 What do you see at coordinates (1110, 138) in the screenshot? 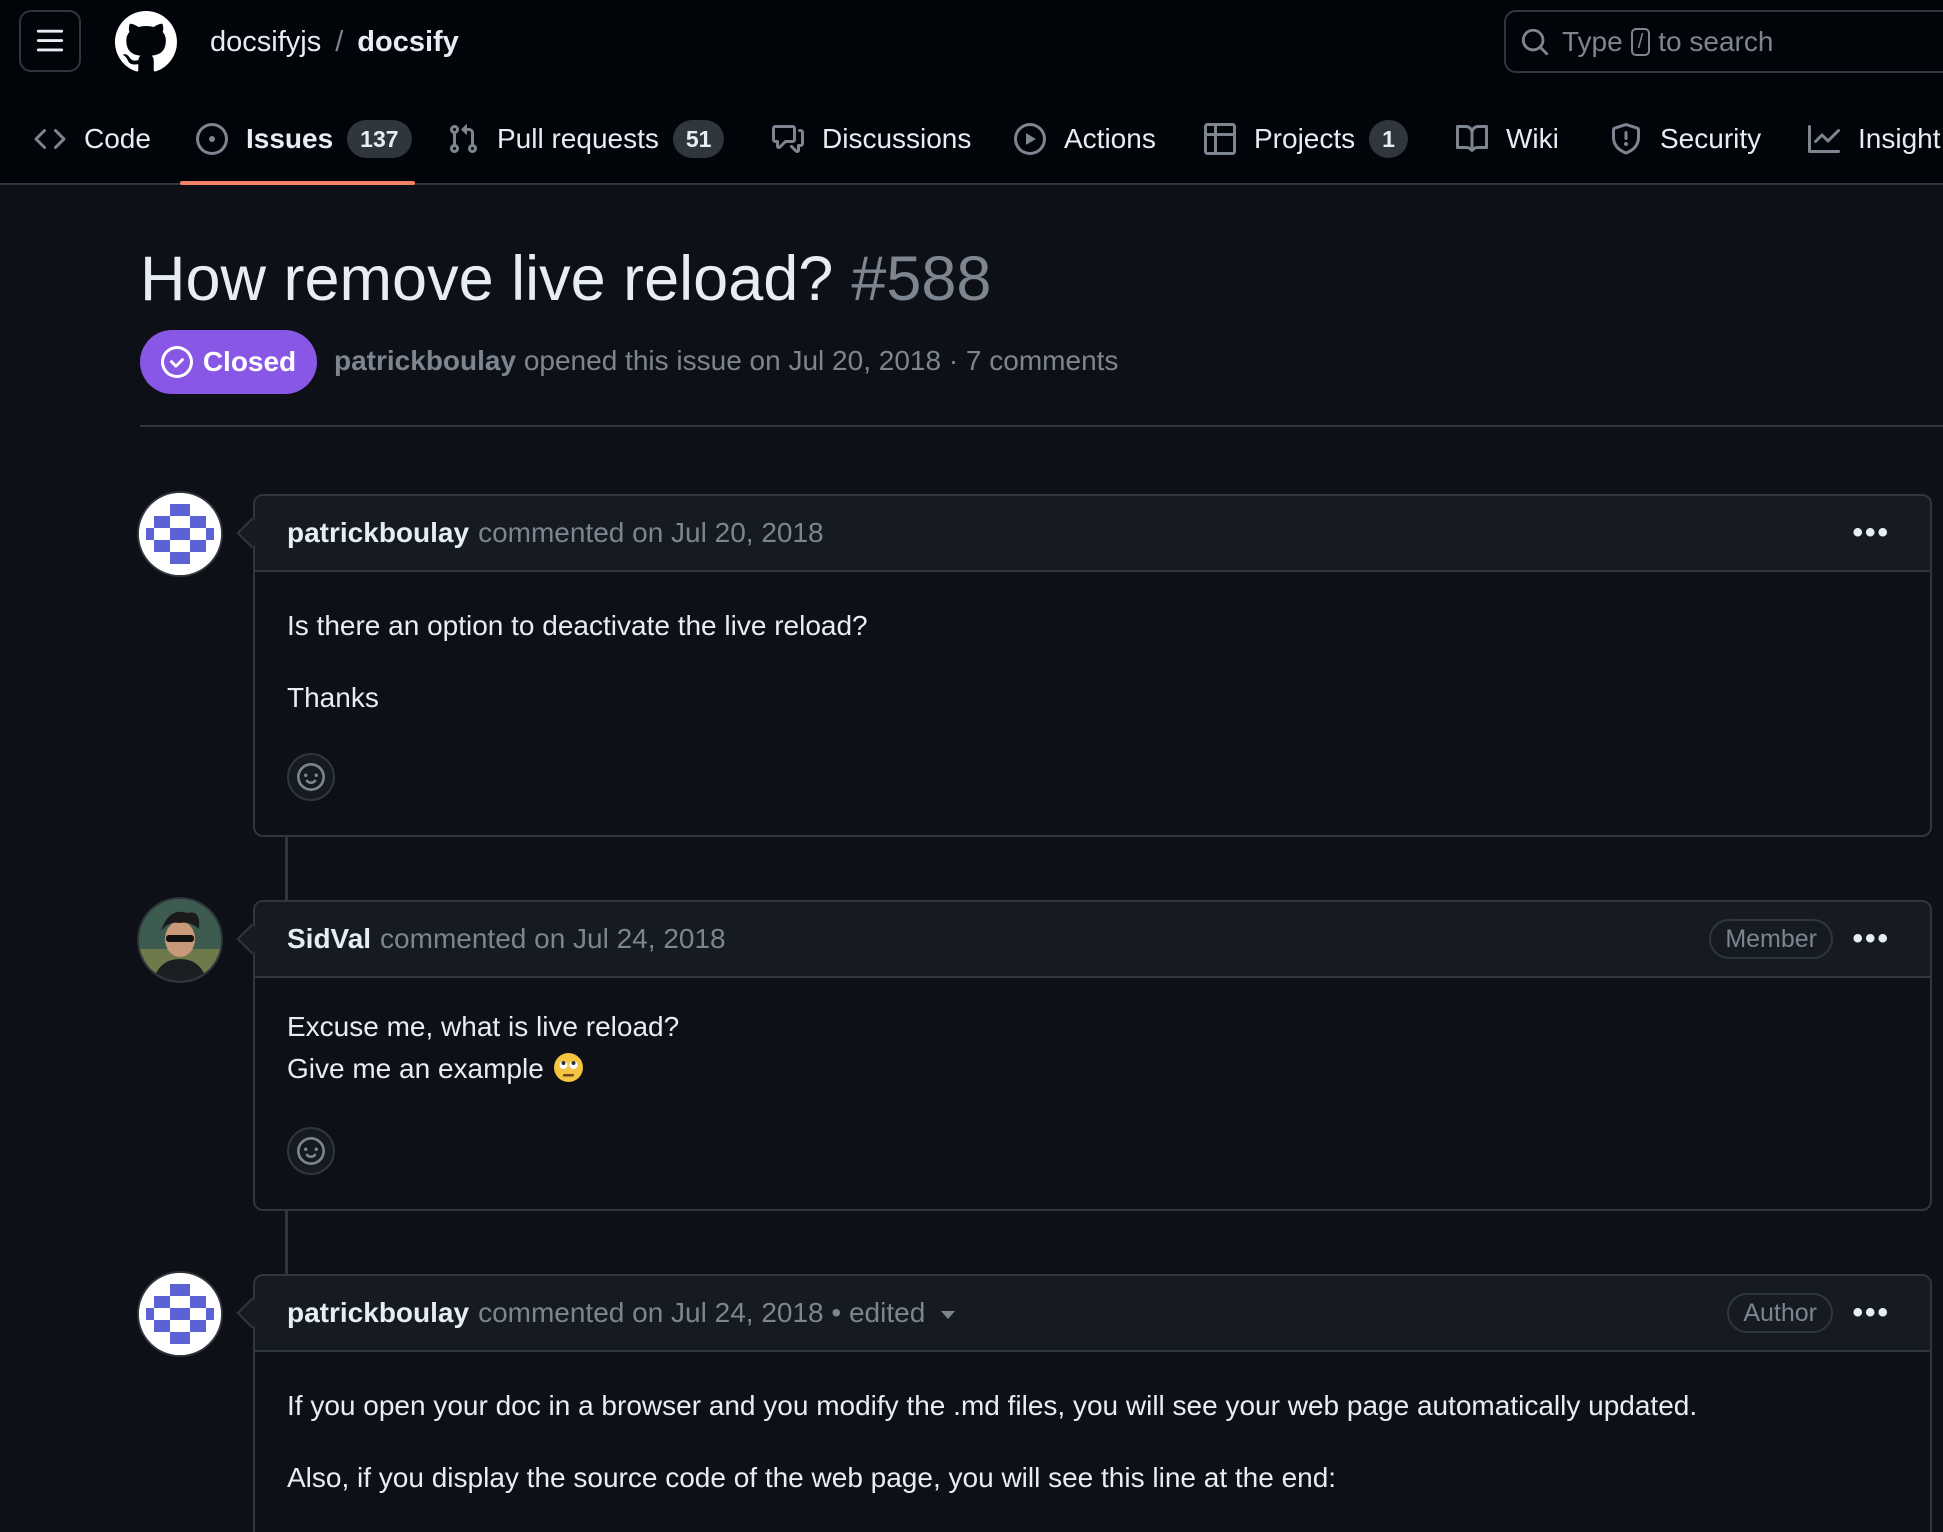
I see `tab-actions-label: Actions` at bounding box center [1110, 138].